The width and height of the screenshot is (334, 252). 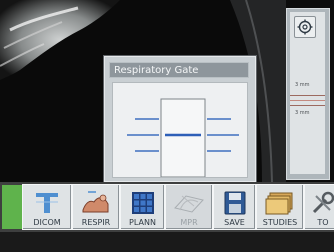 What do you see at coordinates (234, 203) in the screenshot?
I see `floppy-disk-icon` at bounding box center [234, 203].